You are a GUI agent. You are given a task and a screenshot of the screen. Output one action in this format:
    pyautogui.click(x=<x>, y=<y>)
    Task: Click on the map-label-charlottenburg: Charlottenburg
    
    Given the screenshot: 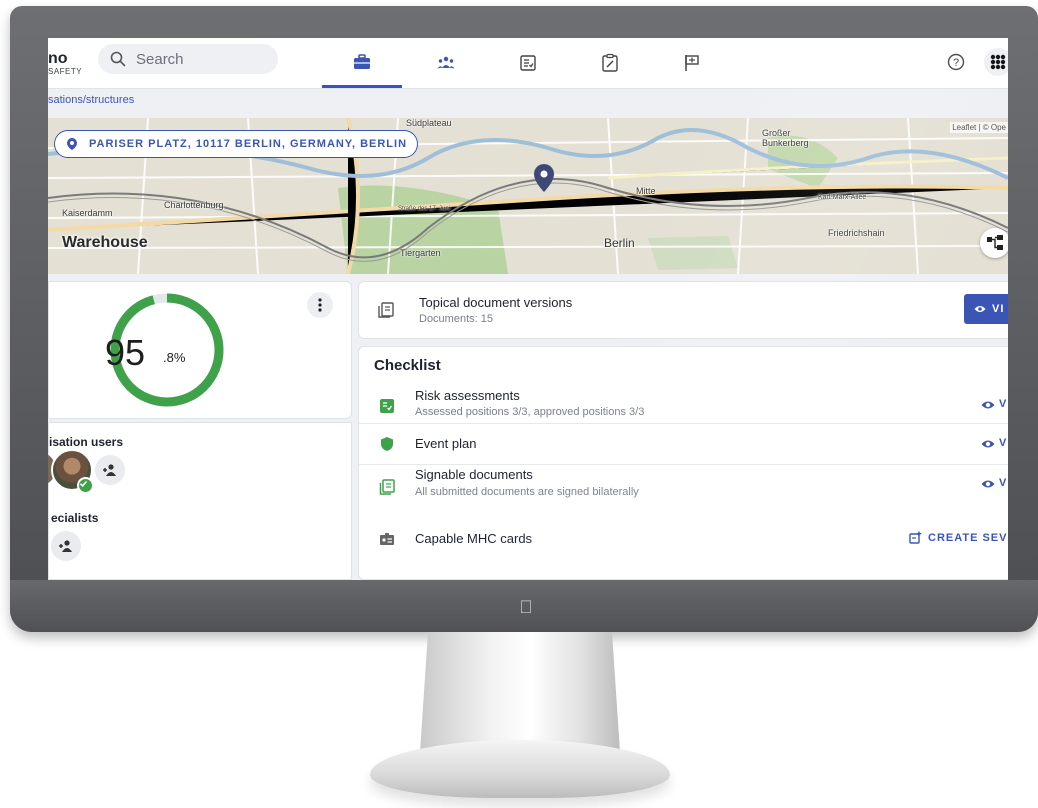 What is the action you would take?
    pyautogui.click(x=194, y=205)
    